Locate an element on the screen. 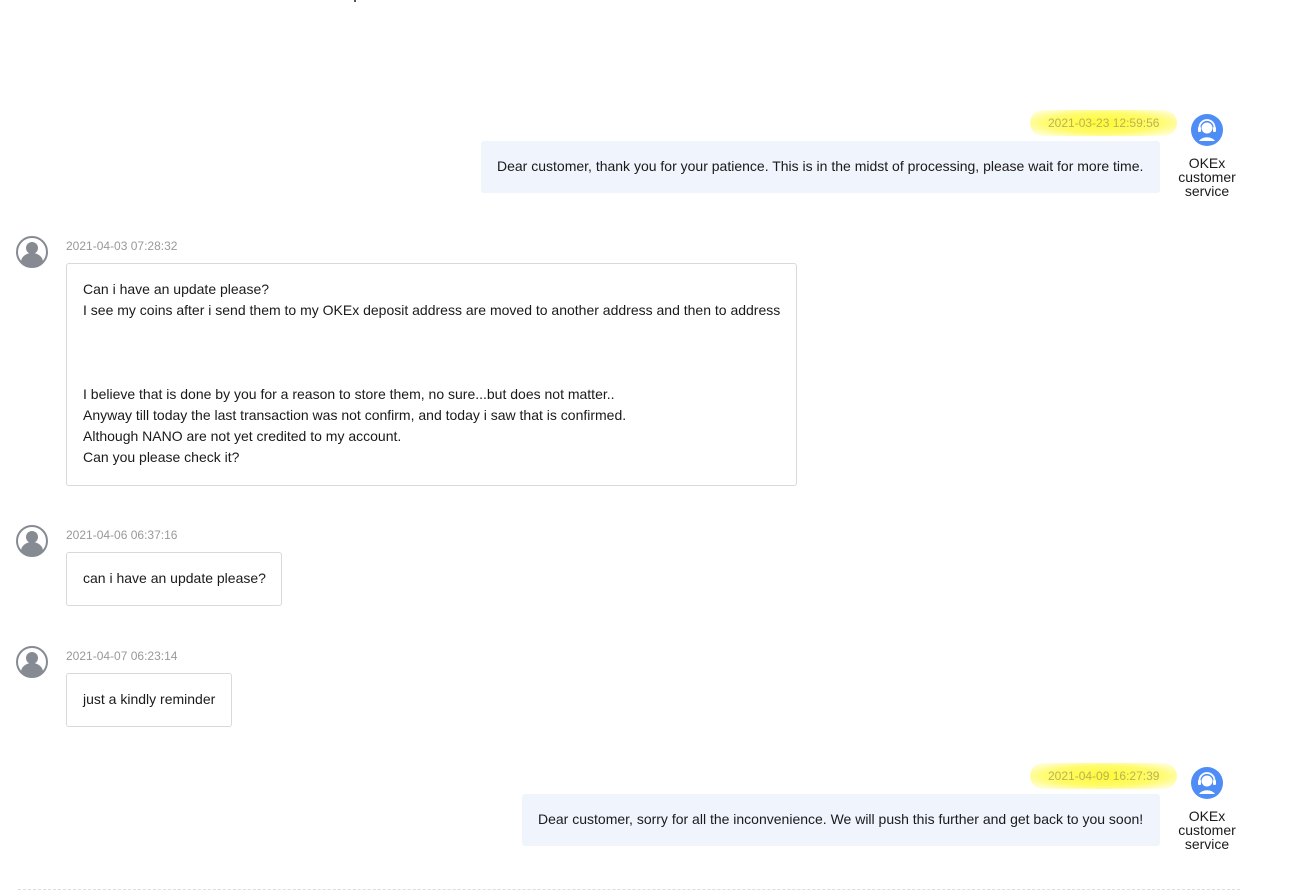 This screenshot has width=1298, height=894. message-line: can i have an update please? is located at coordinates (174, 578).